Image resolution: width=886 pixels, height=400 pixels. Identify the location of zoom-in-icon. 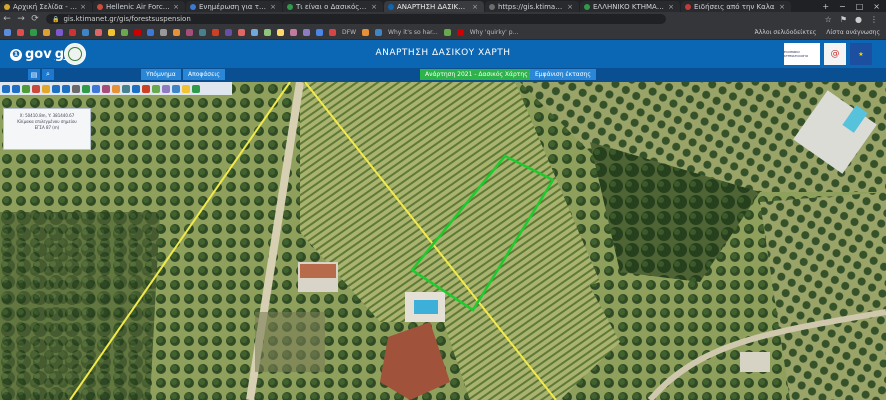
(6, 88).